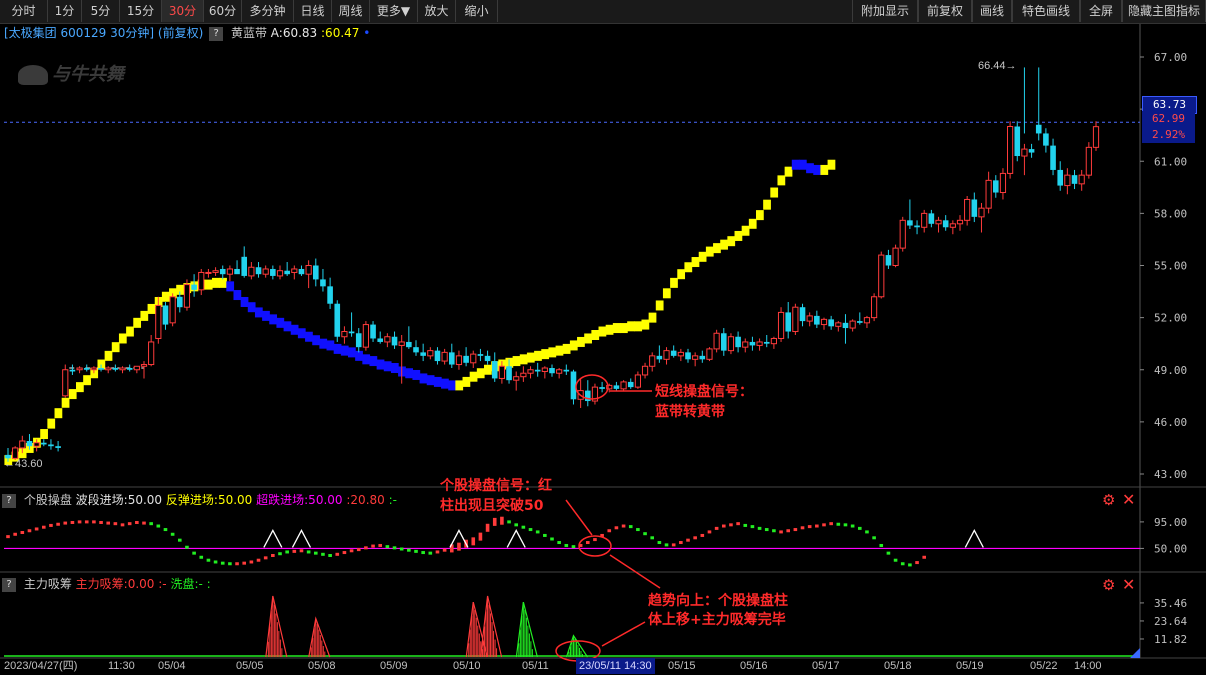 This screenshot has width=1206, height=675. What do you see at coordinates (970, 666) in the screenshot?
I see `x-tick-label: 05/19` at bounding box center [970, 666].